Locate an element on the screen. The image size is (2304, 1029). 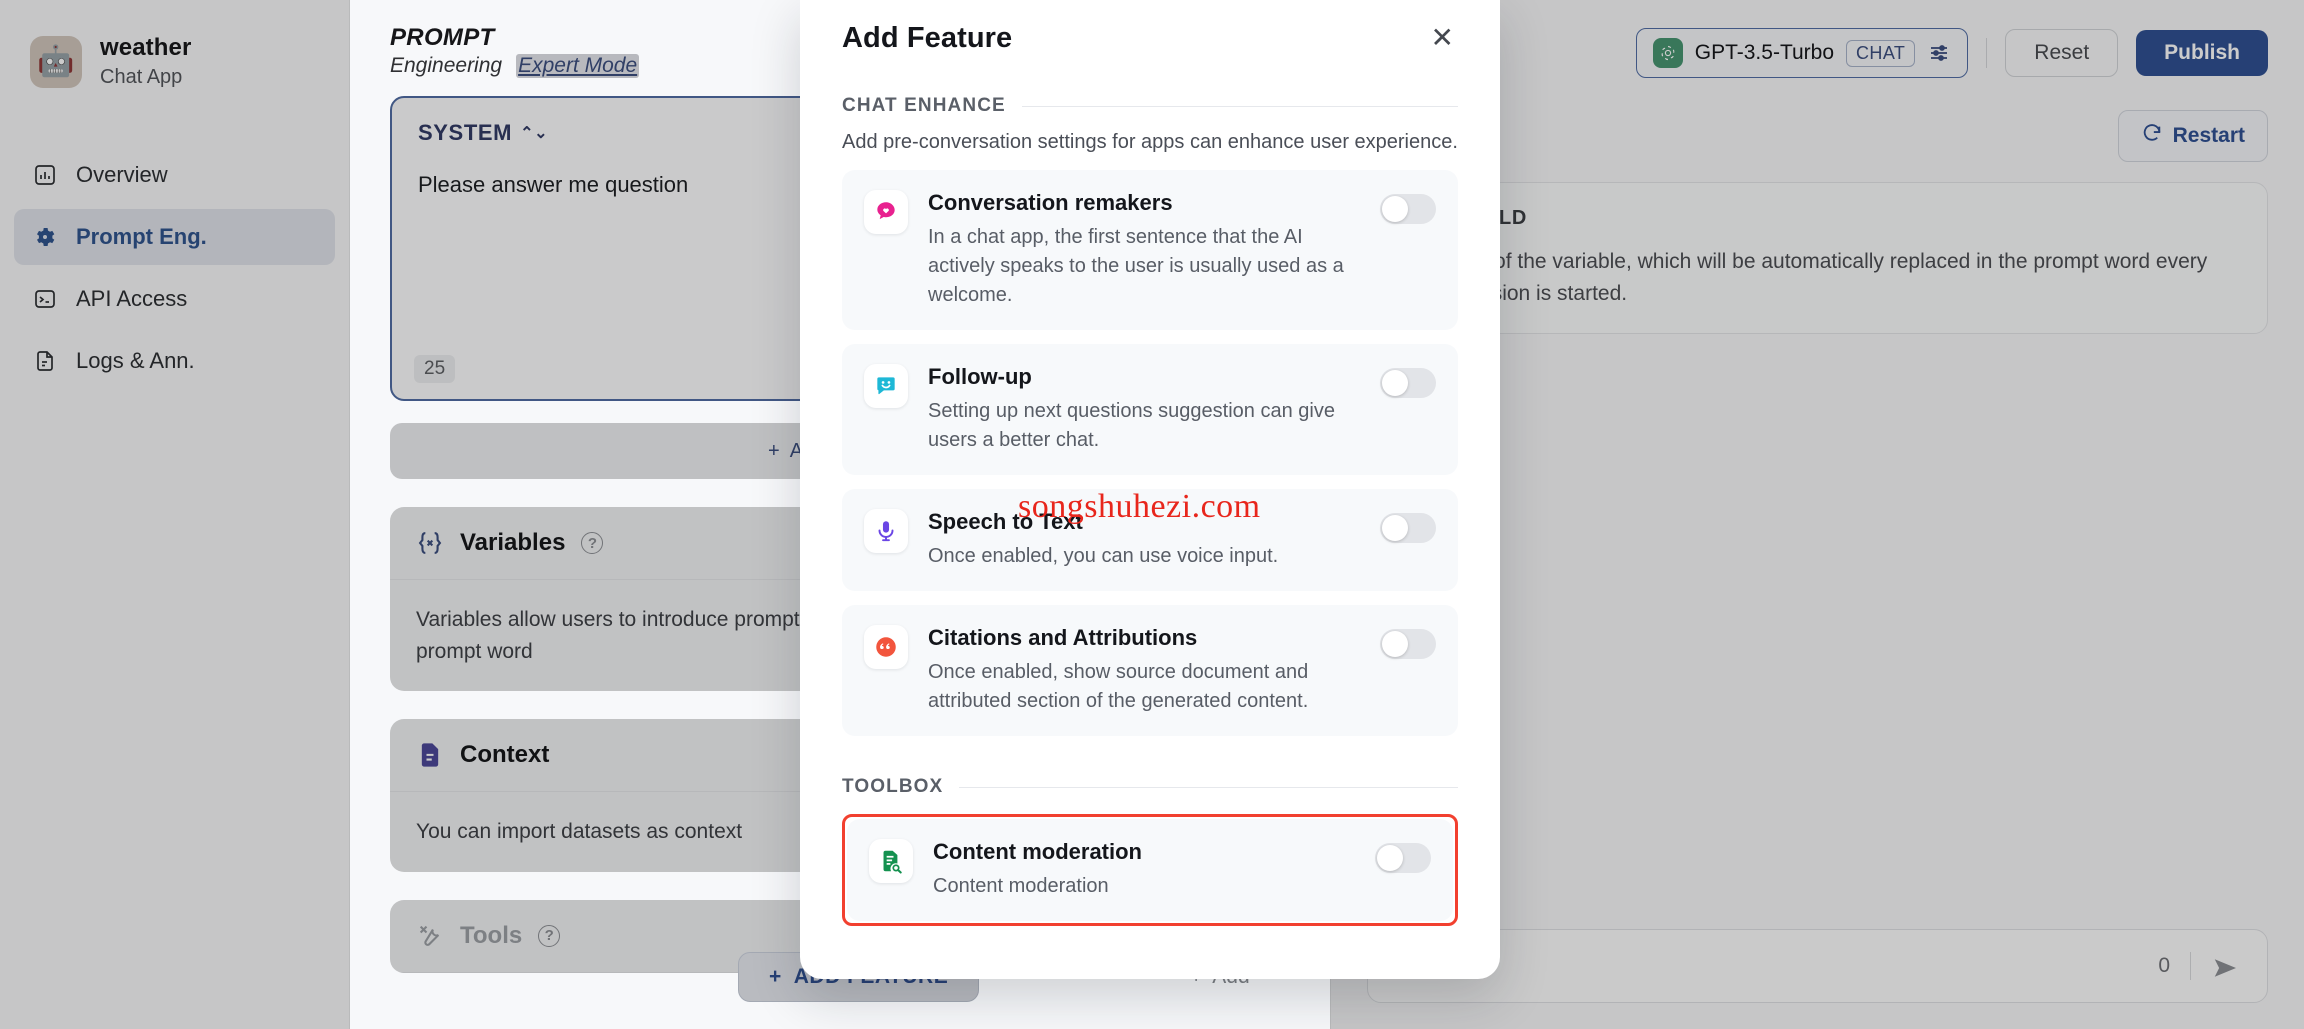
feature-name: Citations and Attributions is located at coordinates (1063, 637).